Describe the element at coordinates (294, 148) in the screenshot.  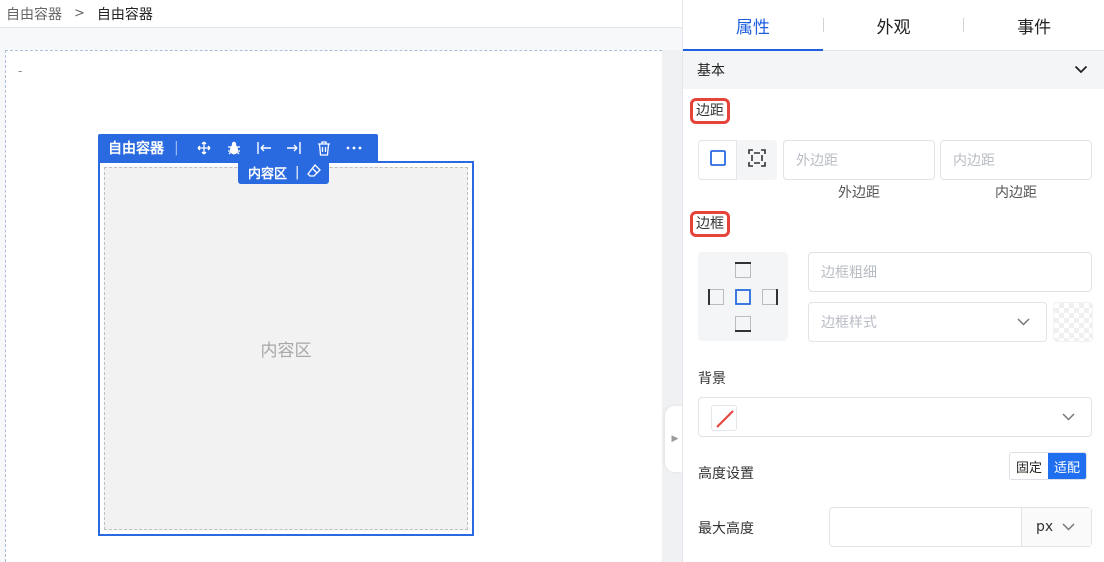
I see `align-right-icon` at that location.